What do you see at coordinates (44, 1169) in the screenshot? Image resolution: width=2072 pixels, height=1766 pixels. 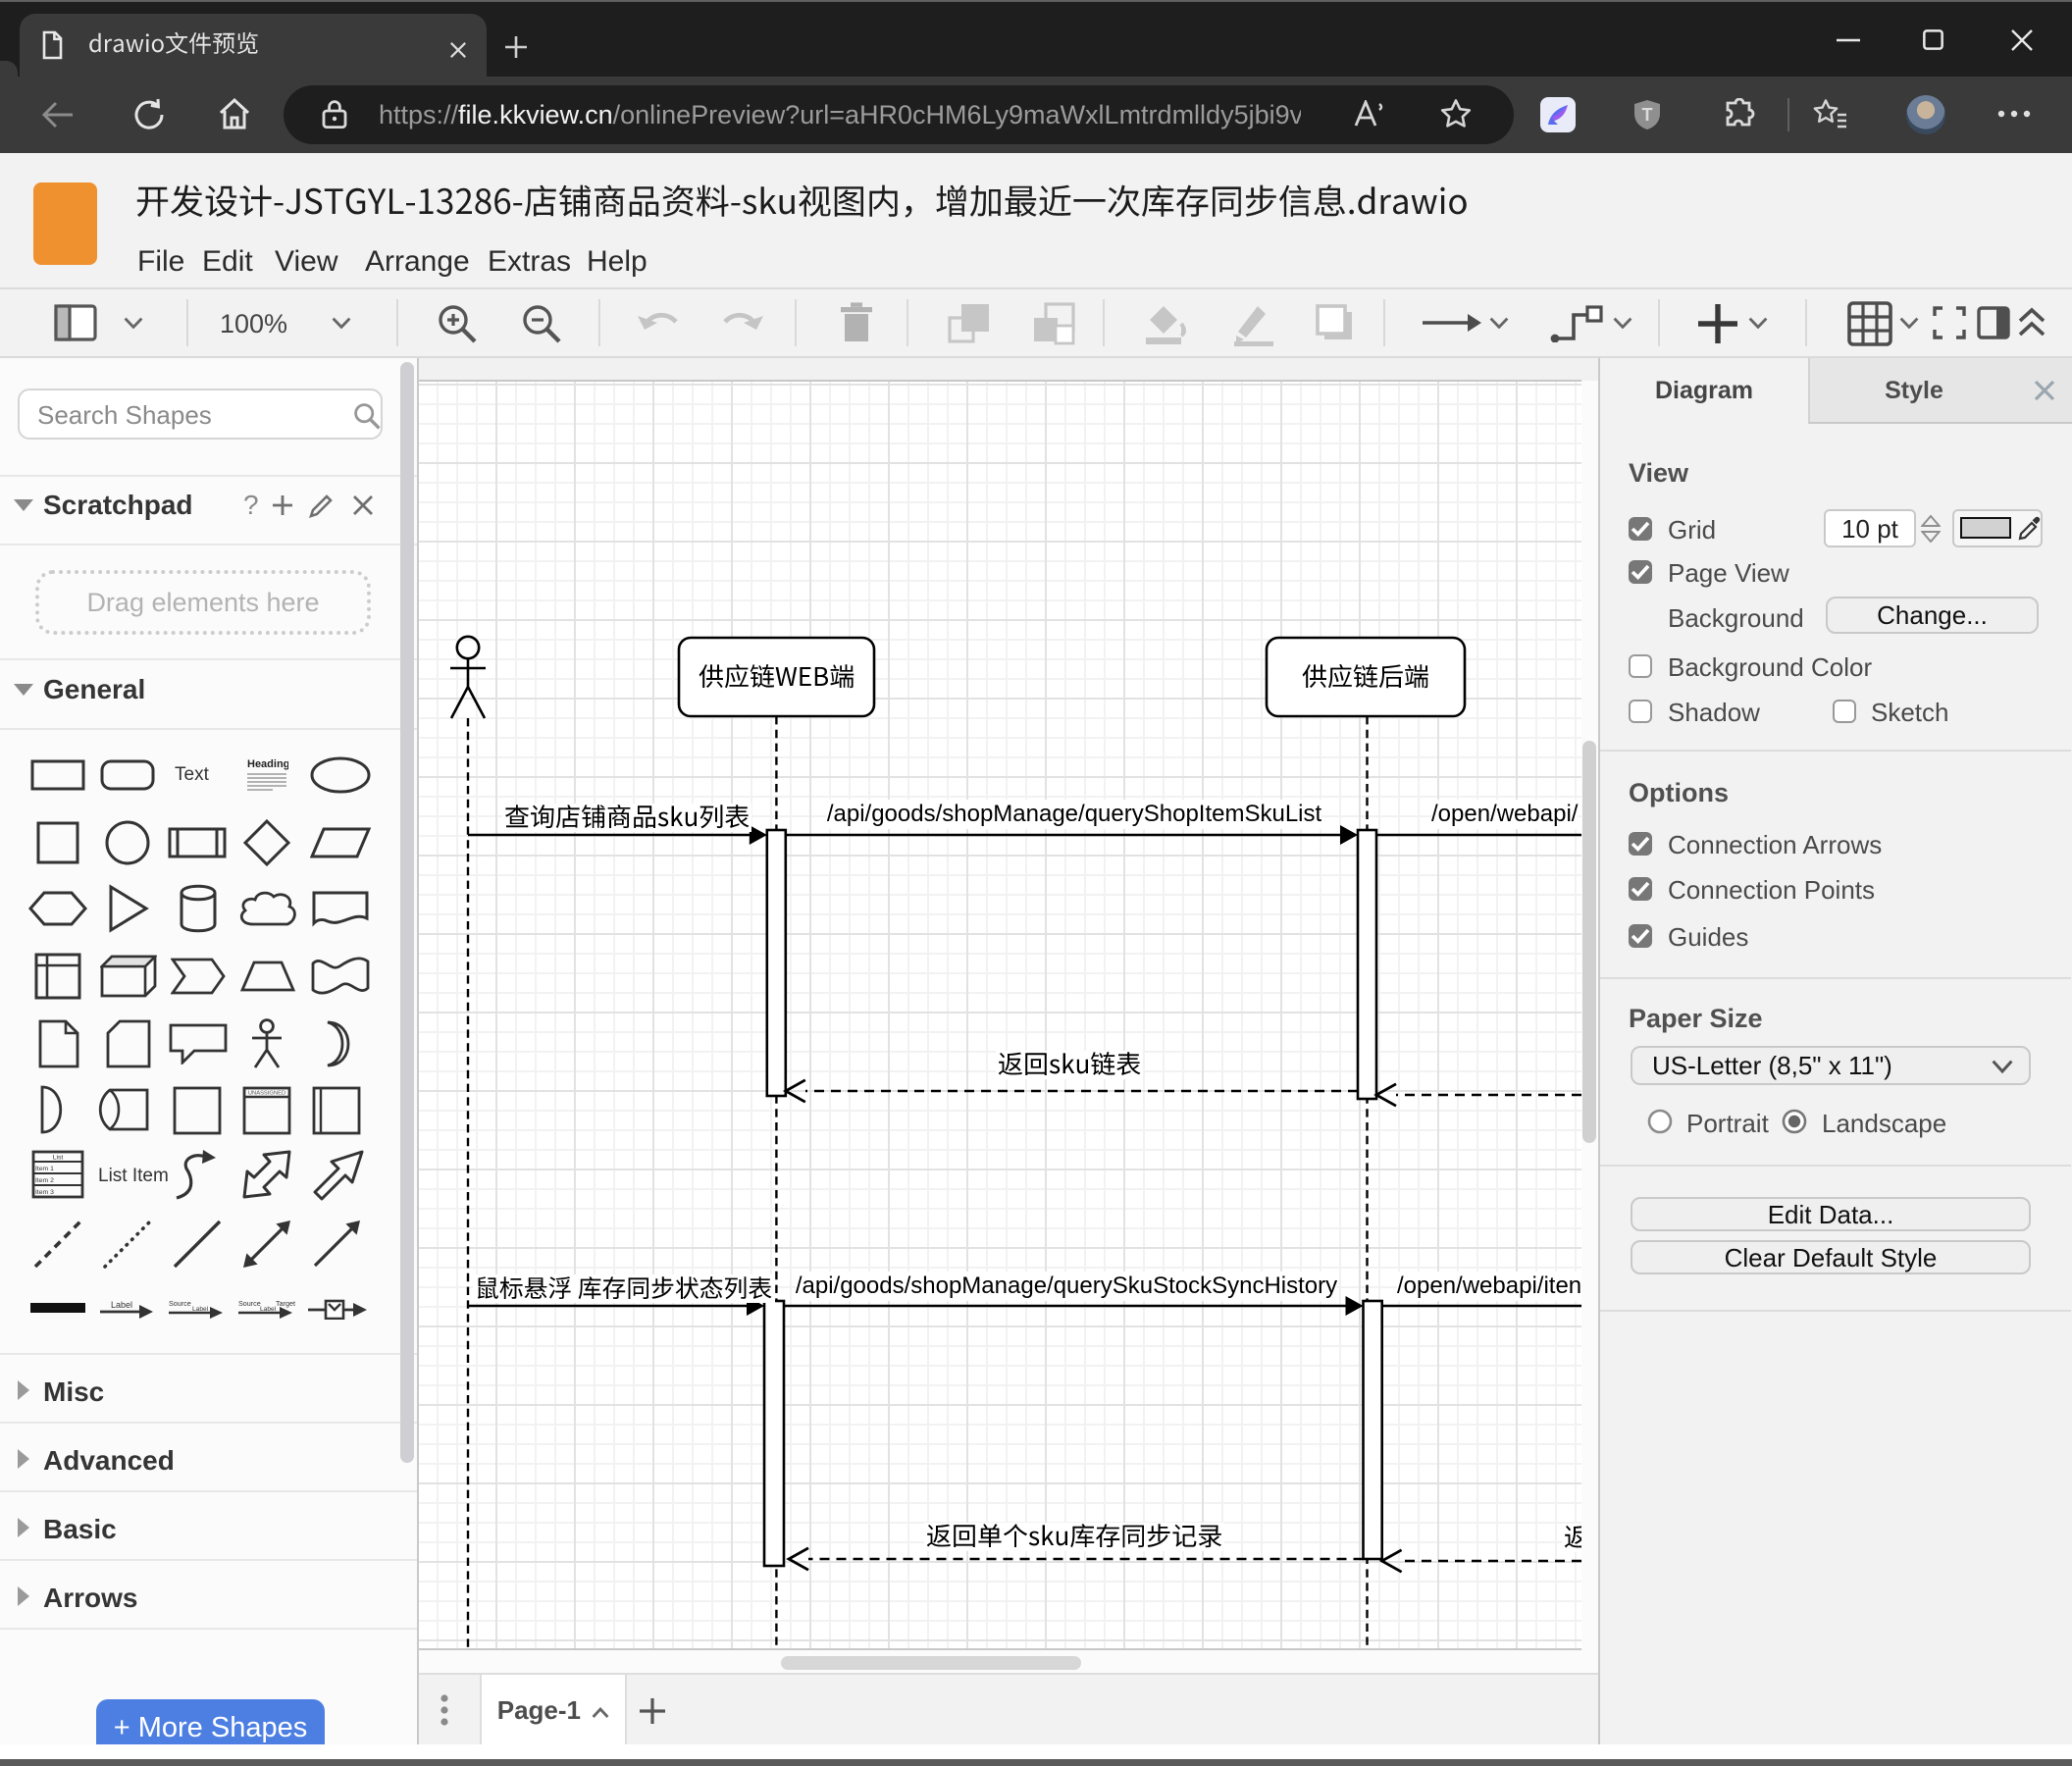 I see `svg-text: Item 1` at bounding box center [44, 1169].